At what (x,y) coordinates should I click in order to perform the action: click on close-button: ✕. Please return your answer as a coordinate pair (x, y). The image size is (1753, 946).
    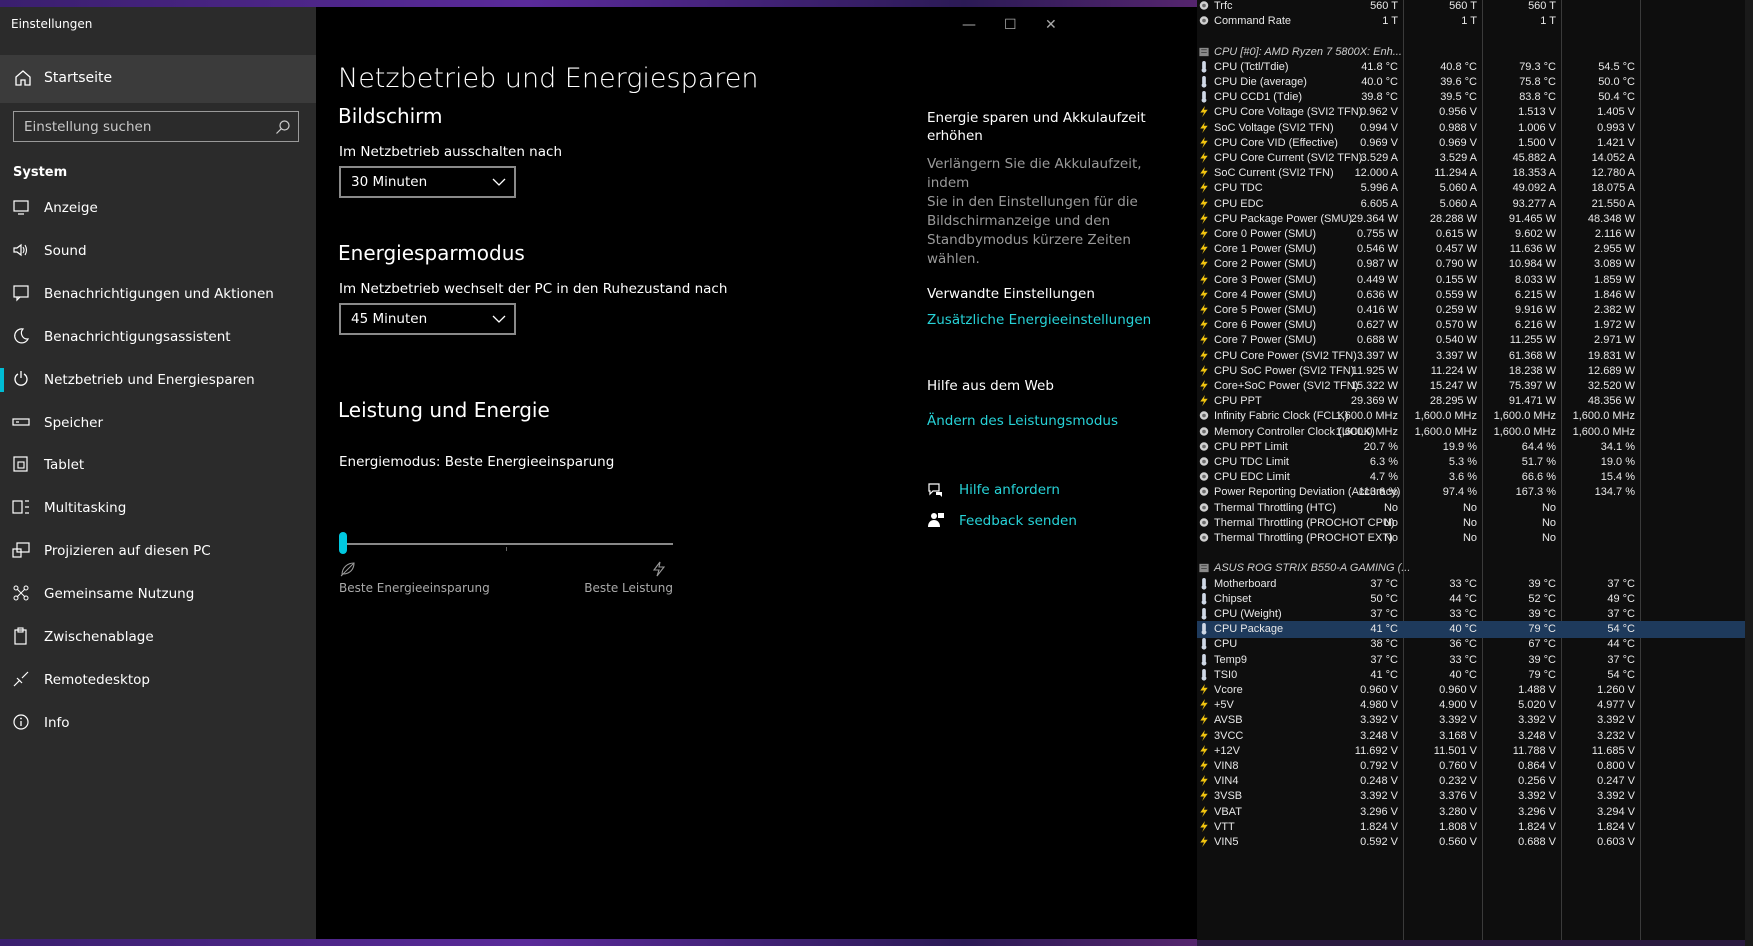
    Looking at the image, I should click on (1051, 25).